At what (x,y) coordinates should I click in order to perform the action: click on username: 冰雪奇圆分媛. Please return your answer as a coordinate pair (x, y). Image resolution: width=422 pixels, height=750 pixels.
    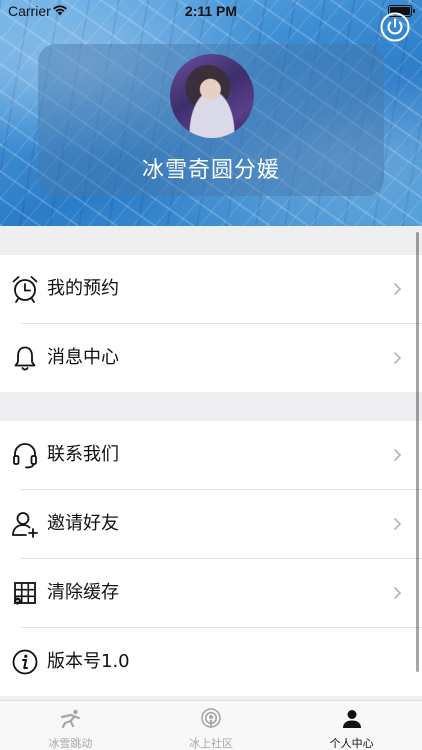
    Looking at the image, I should click on (210, 170).